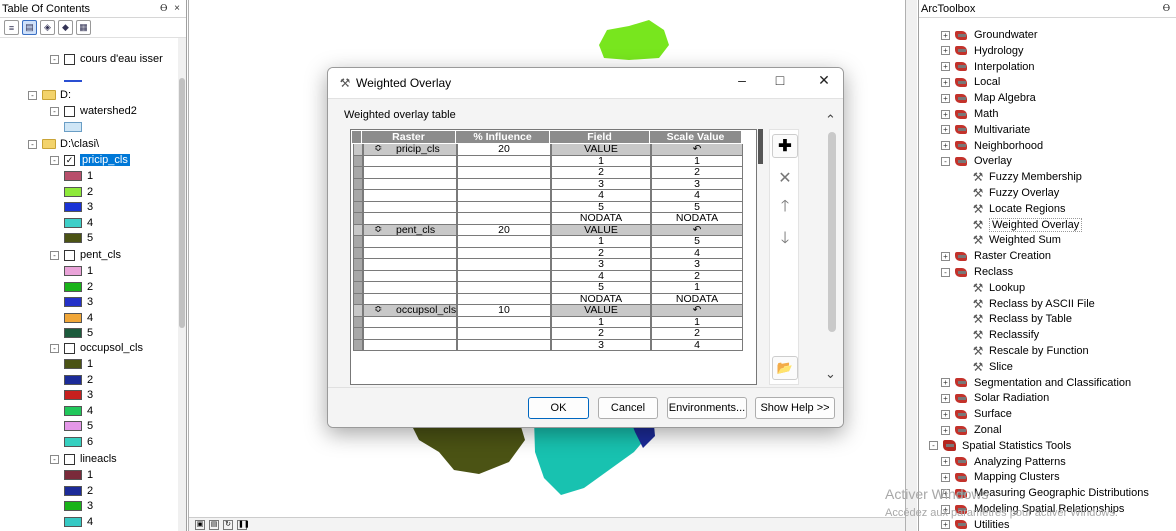 This screenshot has height=531, width=1176. I want to click on tool-item: ⚒ Lookup, so click(998, 288).